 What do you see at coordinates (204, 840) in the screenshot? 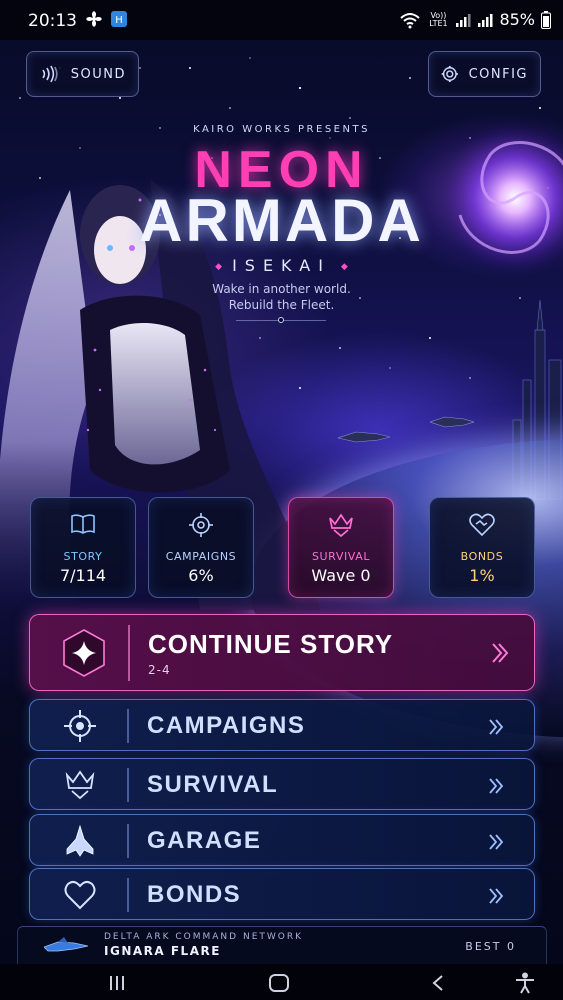
I see `menu-label: GARAGE` at bounding box center [204, 840].